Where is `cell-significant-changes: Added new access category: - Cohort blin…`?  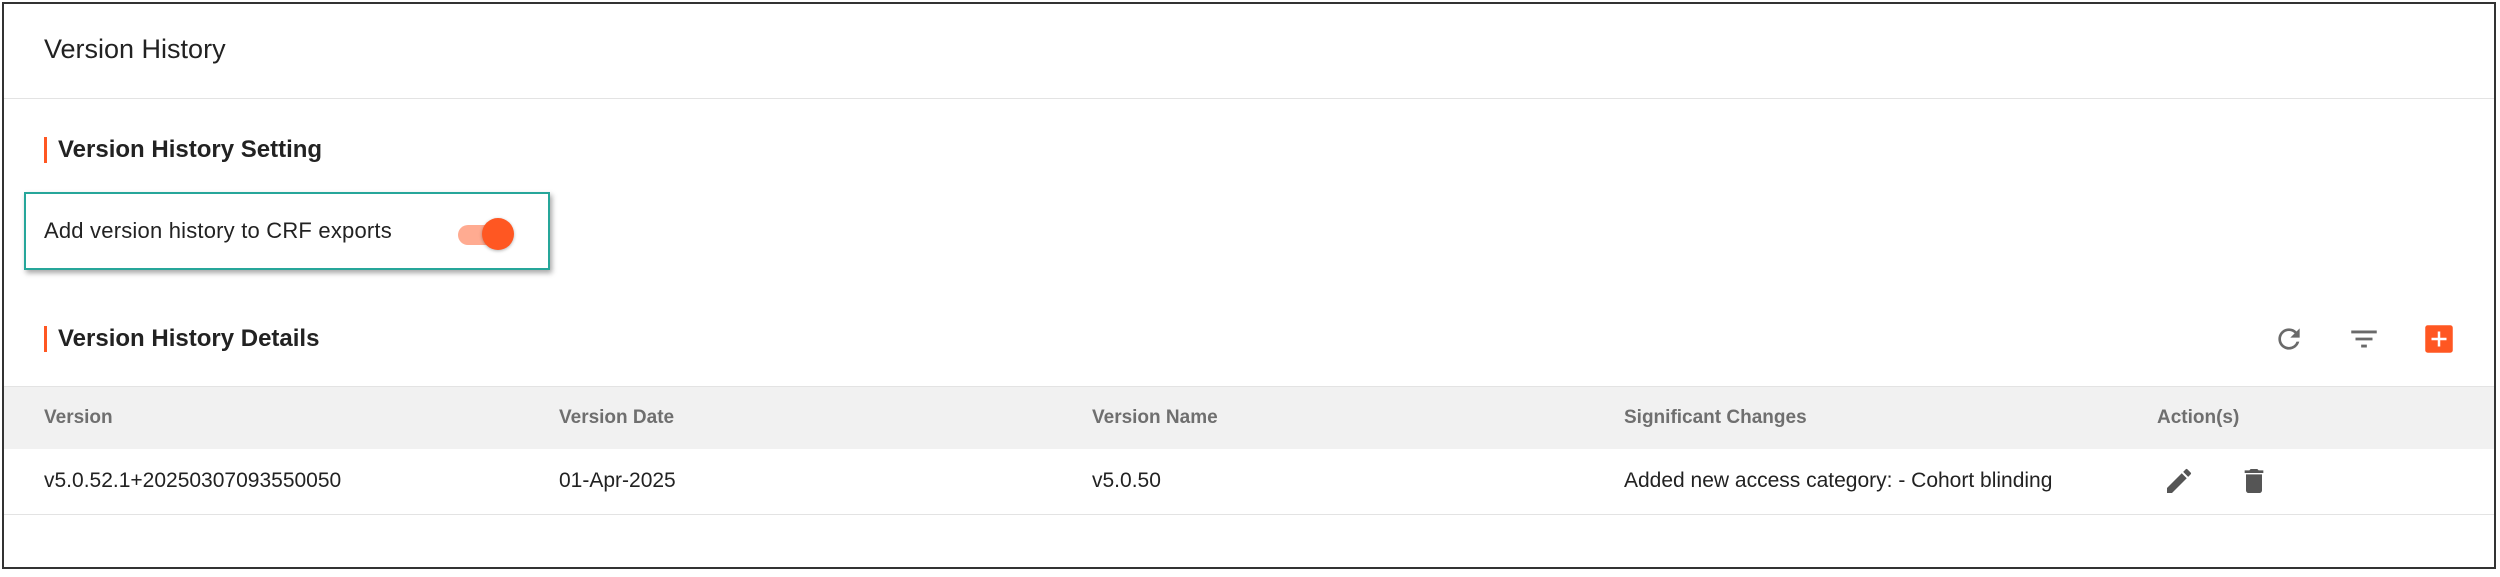 cell-significant-changes: Added new access category: - Cohort blin… is located at coordinates (1838, 480).